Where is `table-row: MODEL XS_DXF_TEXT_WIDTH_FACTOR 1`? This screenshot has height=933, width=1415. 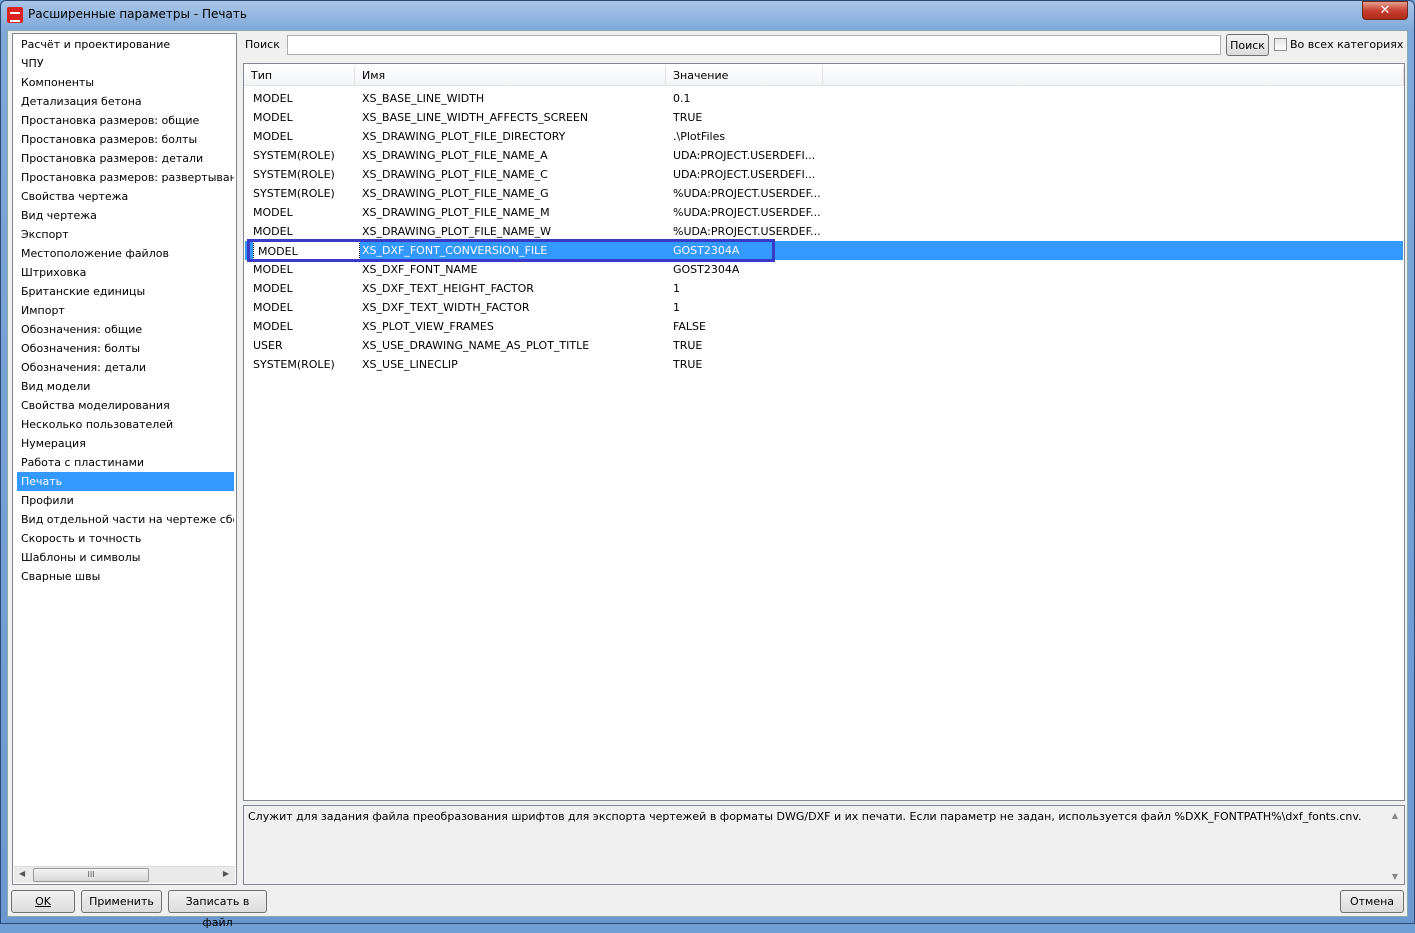 table-row: MODEL XS_DXF_TEXT_WIDTH_FACTOR 1 is located at coordinates (824, 307).